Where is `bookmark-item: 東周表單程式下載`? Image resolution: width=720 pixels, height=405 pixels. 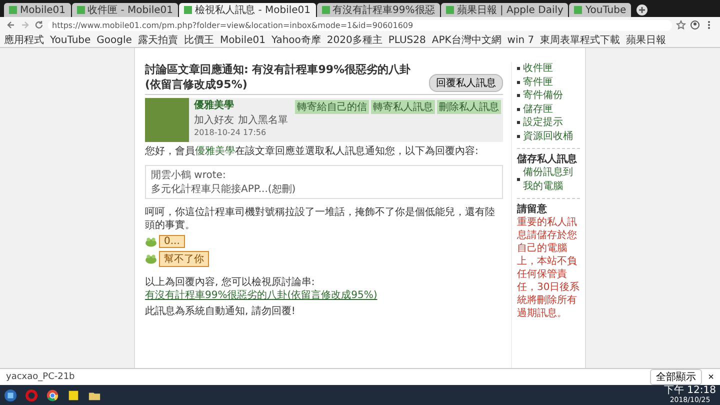 bookmark-item: 東周表單程式下載 is located at coordinates (580, 40).